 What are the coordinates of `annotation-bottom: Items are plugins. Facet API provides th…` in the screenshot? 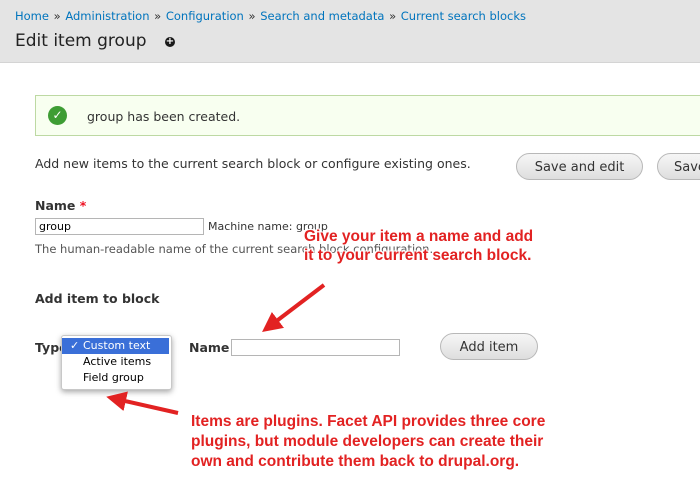 It's located at (368, 442).